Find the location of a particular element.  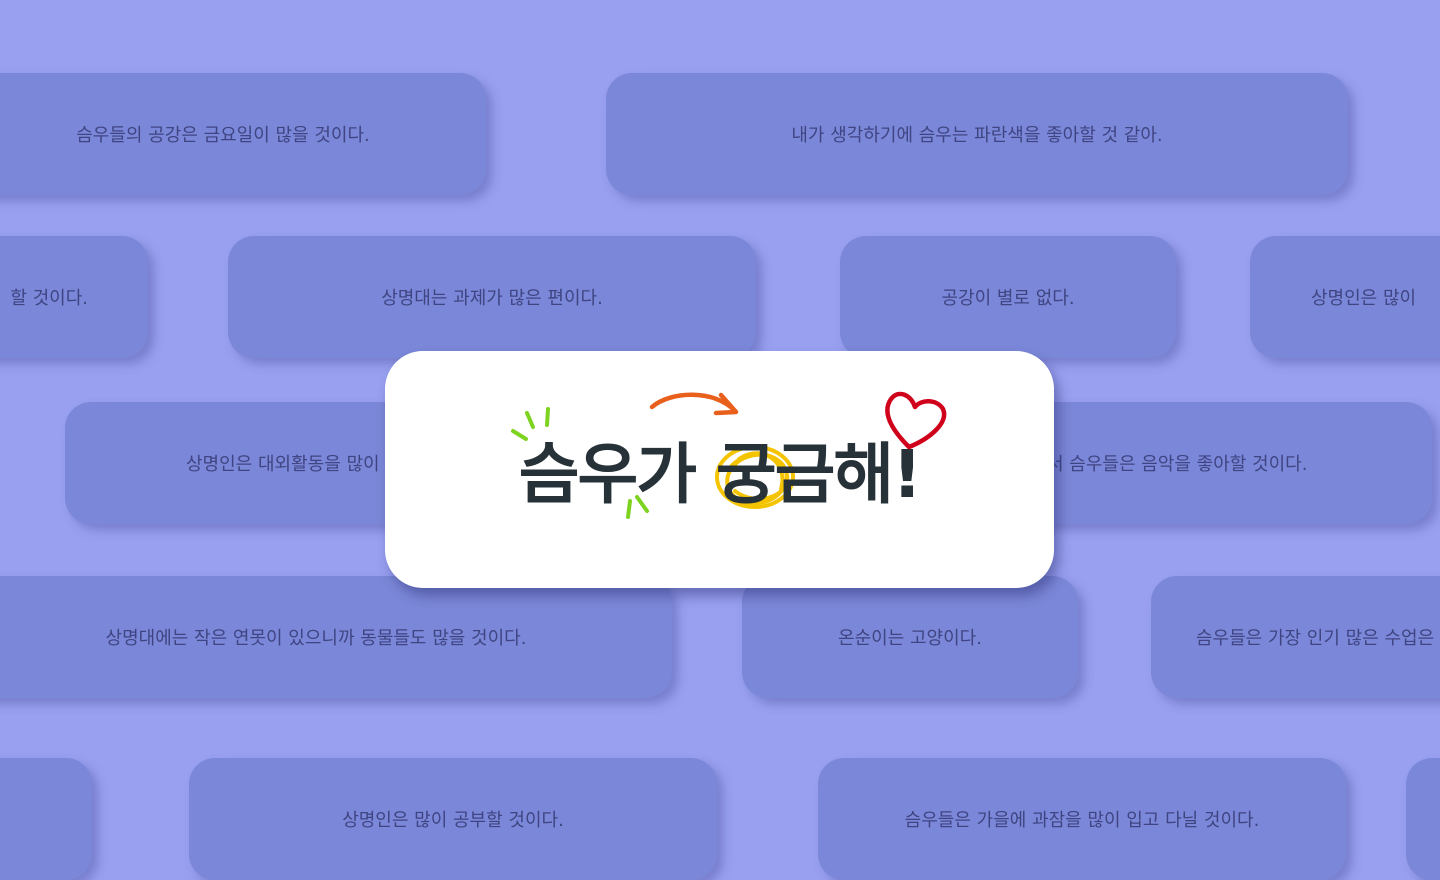

card-text: 할 것이다. is located at coordinates (49, 298).